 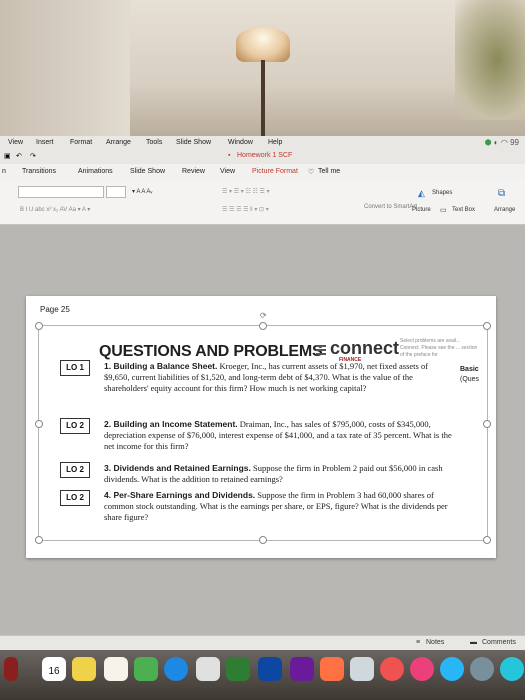 I want to click on maps-icon, so click(x=146, y=669).